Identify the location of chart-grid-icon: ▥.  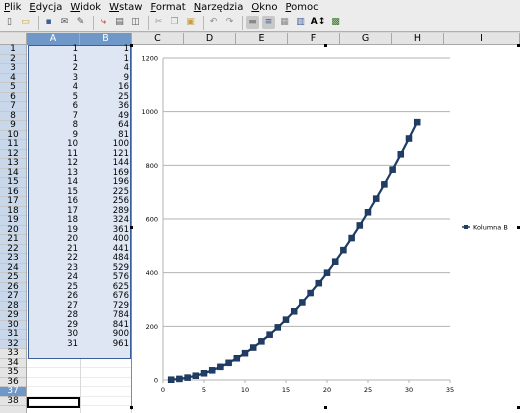
(300, 22).